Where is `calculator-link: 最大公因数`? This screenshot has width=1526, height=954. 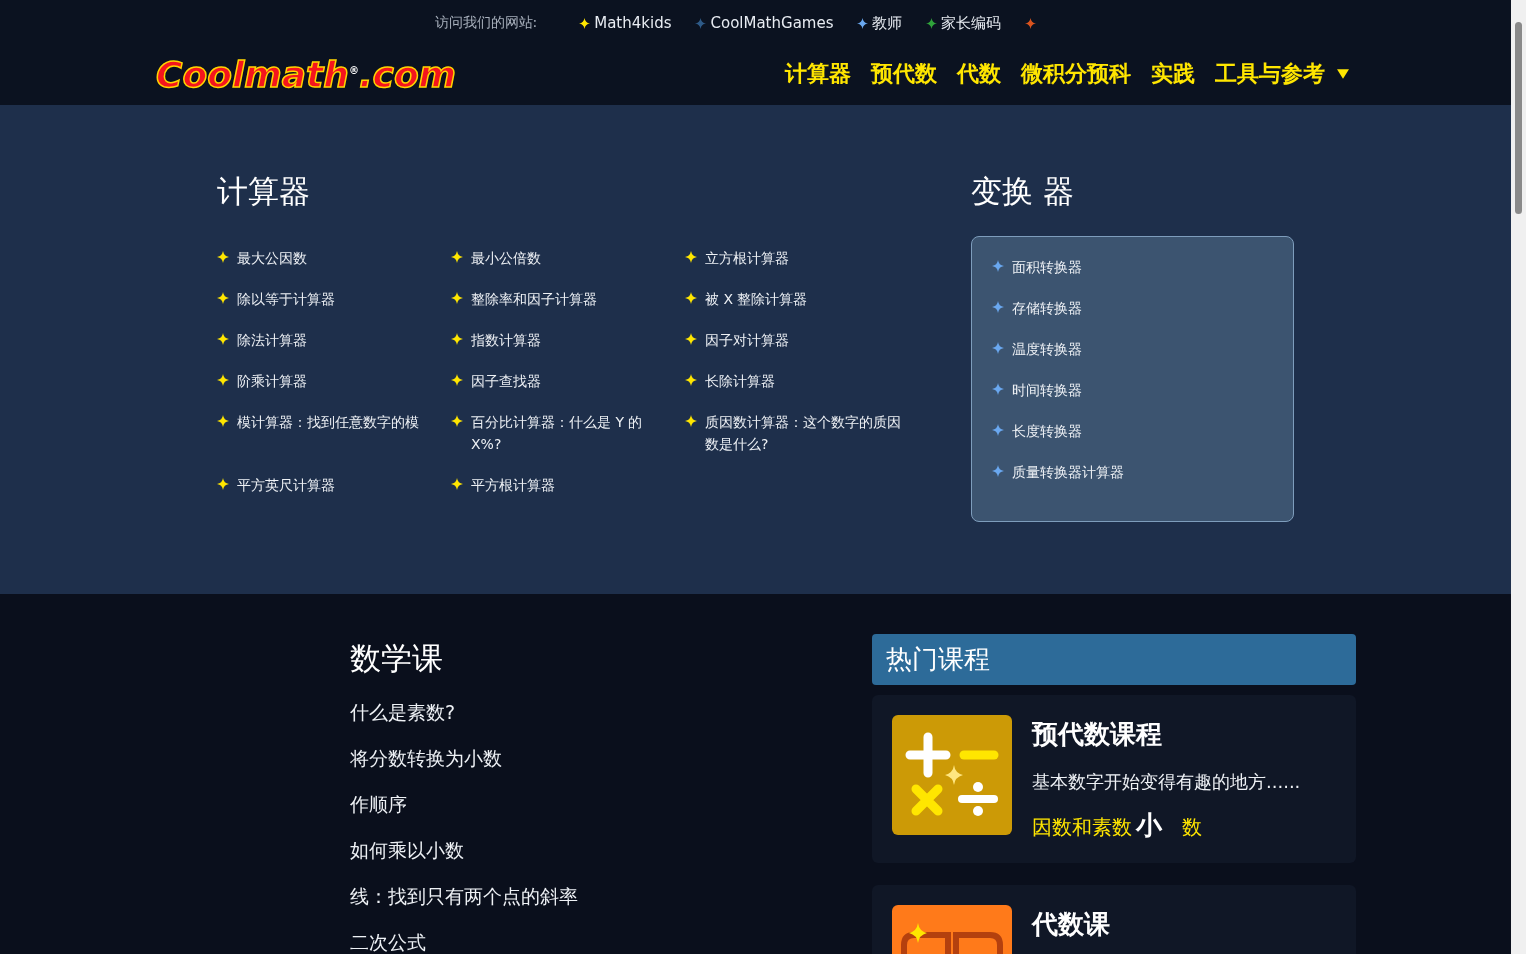 calculator-link: 最大公因数 is located at coordinates (334, 258).